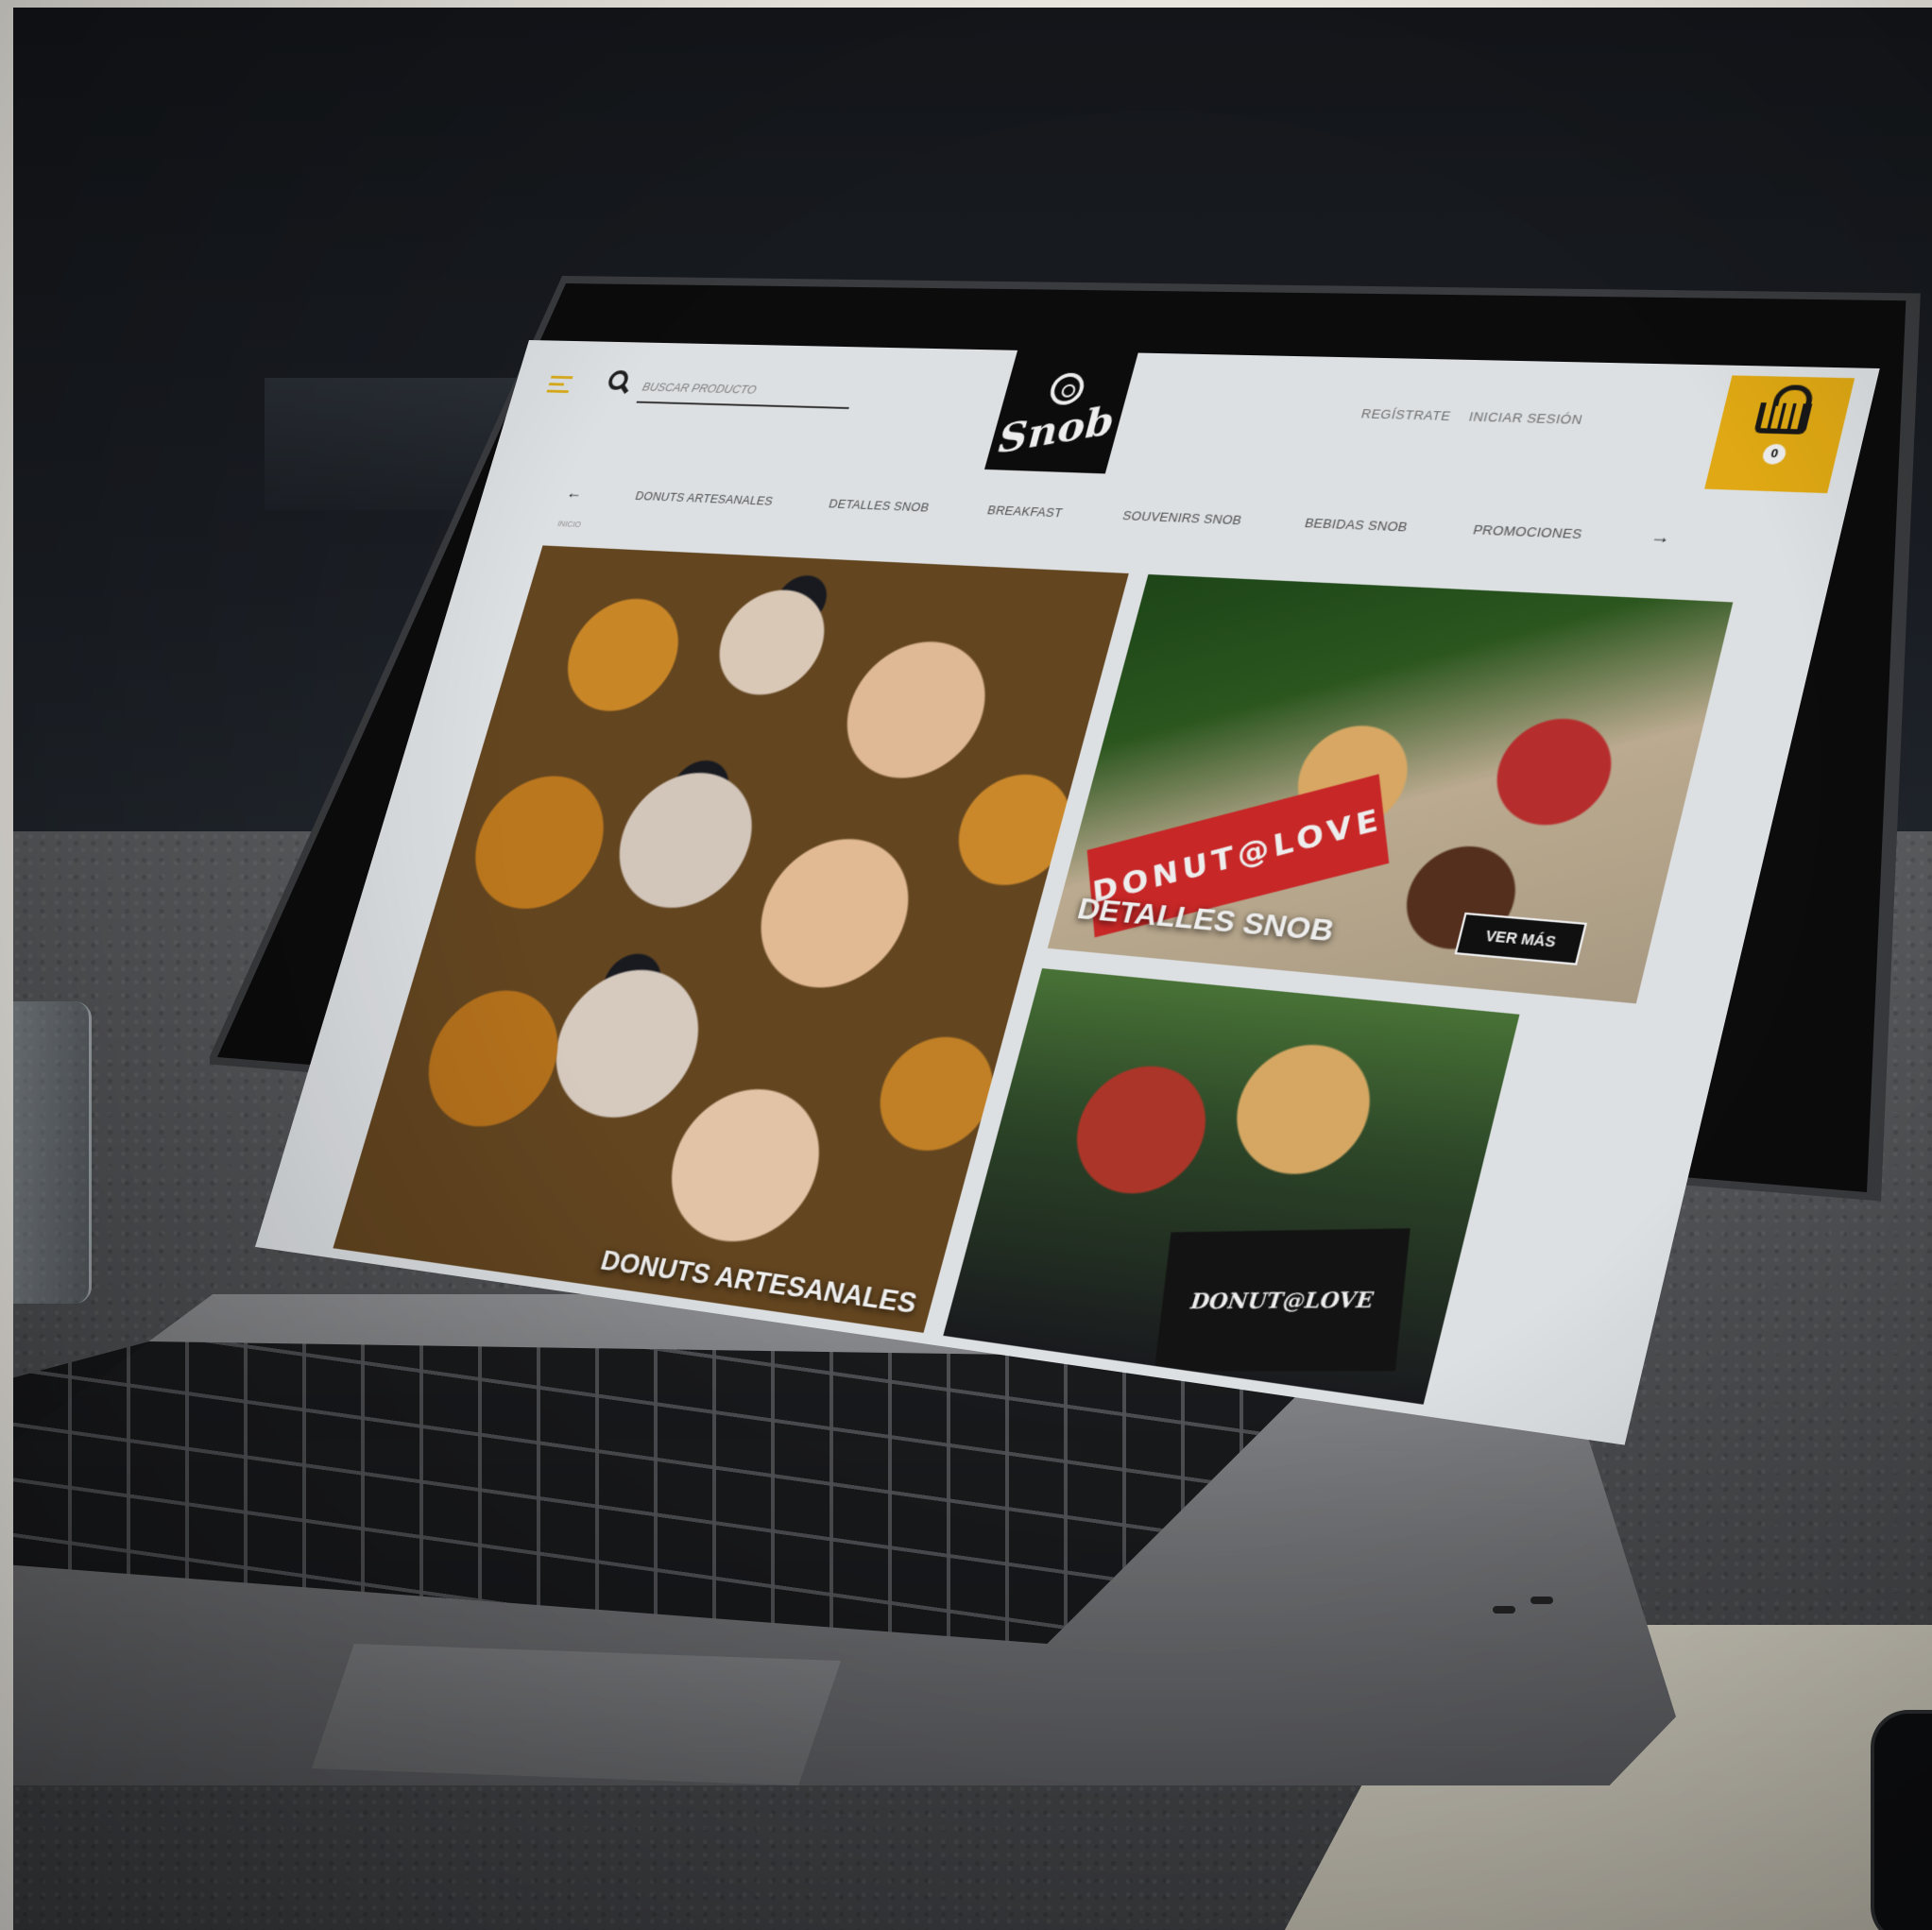 This screenshot has height=1930, width=1932. I want to click on breakfast-box-label: DONUT@LOVE, so click(1283, 1300).